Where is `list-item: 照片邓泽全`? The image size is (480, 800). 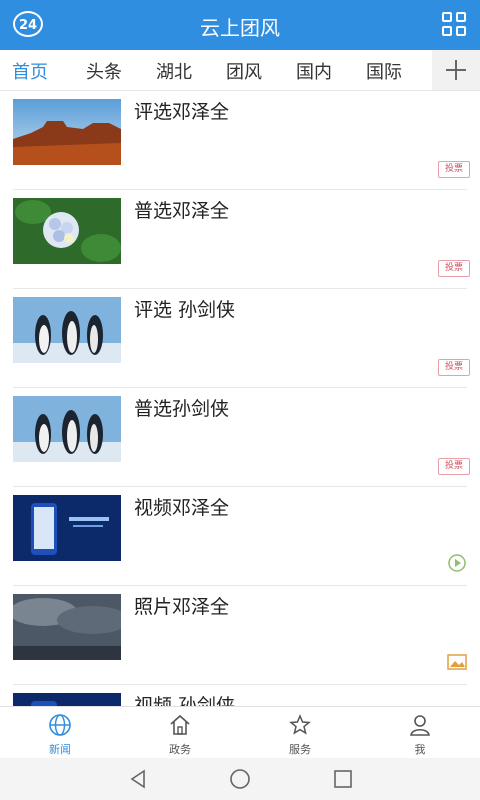 list-item: 照片邓泽全 is located at coordinates (240, 635).